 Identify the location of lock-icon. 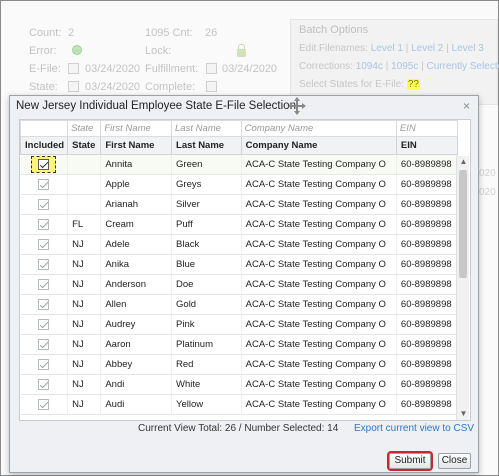
(241, 50).